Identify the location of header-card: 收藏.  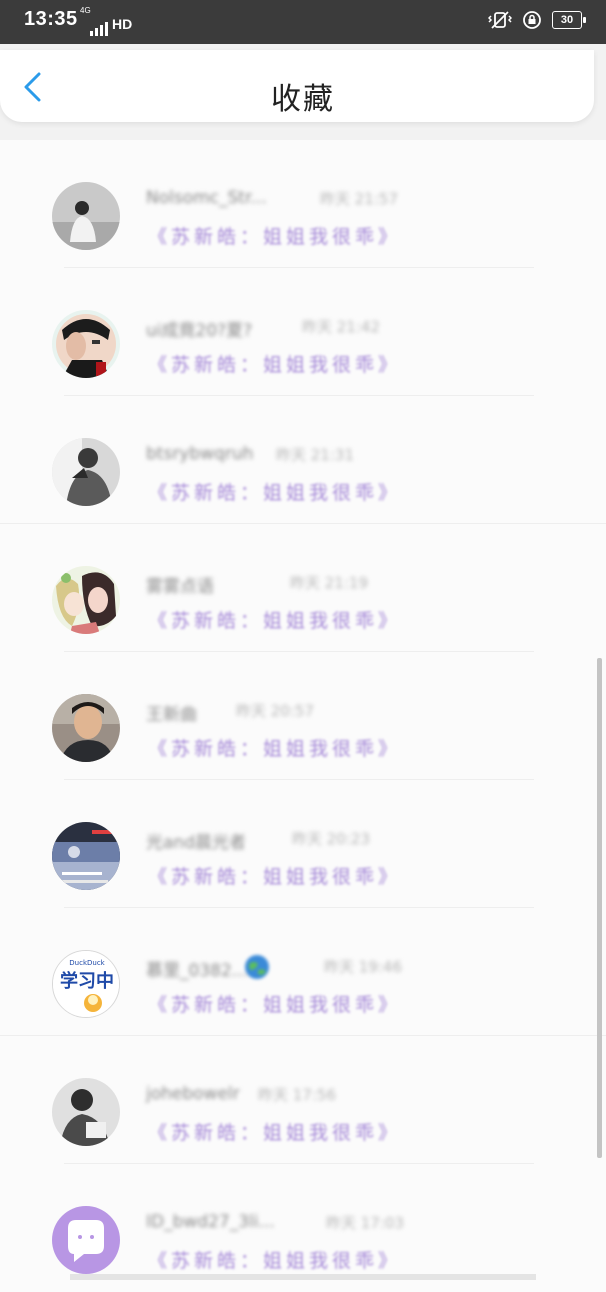
(297, 86).